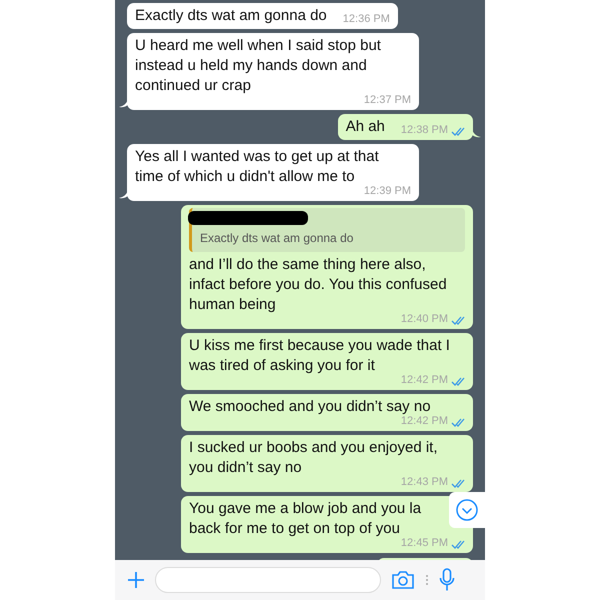 The height and width of the screenshot is (600, 600). I want to click on message-time: 12:38 PM, so click(424, 130).